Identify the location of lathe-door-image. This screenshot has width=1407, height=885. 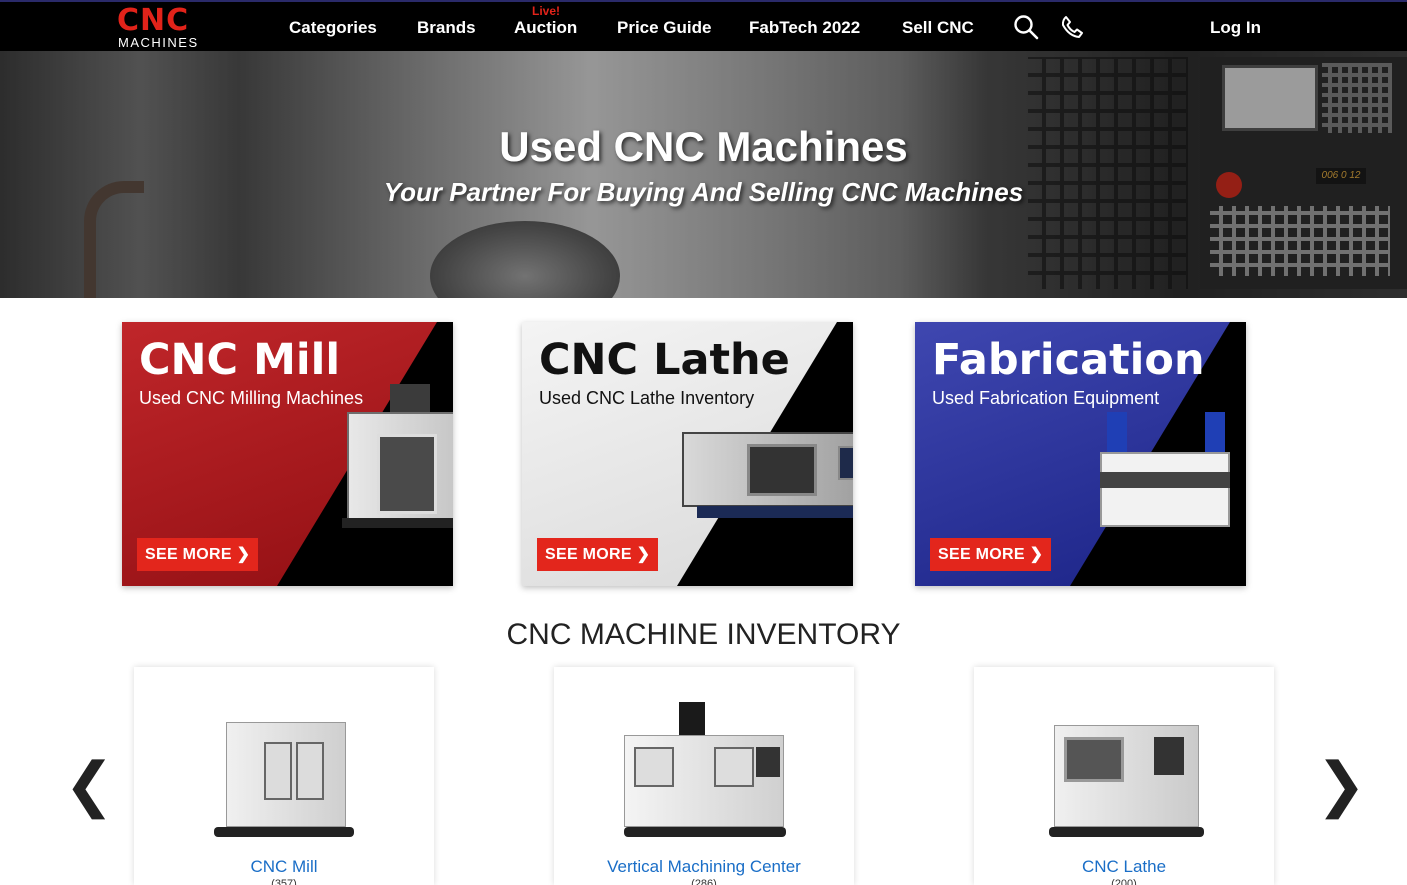
(782, 470).